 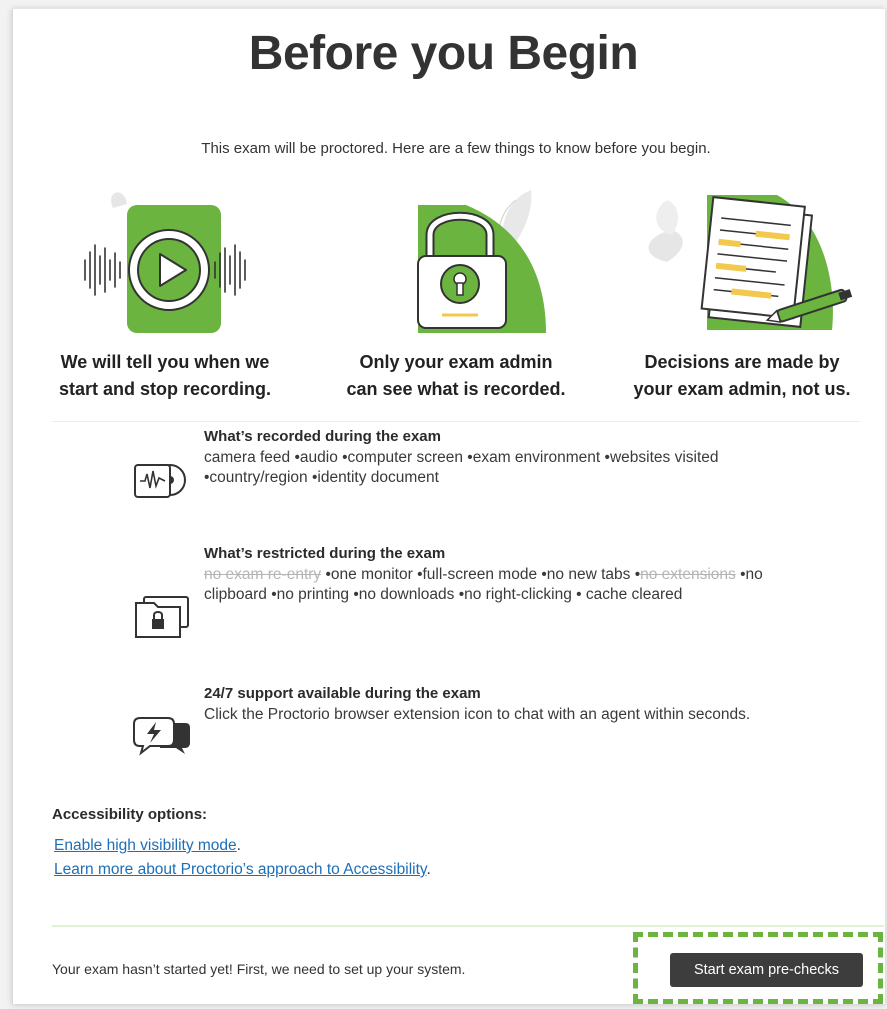 What do you see at coordinates (325, 553) in the screenshot?
I see `info-heading: What’s restricted during the exam` at bounding box center [325, 553].